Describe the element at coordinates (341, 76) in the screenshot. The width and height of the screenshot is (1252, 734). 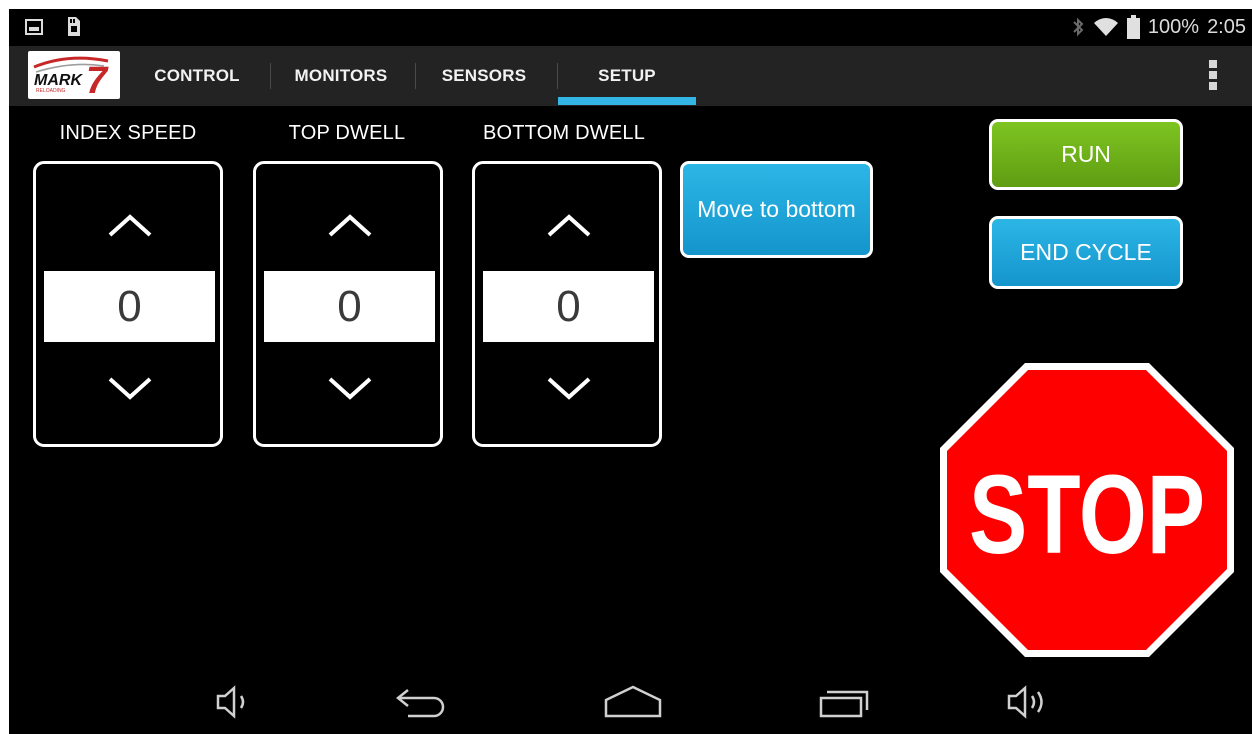
I see `tab-monitors: MONITORS` at that location.